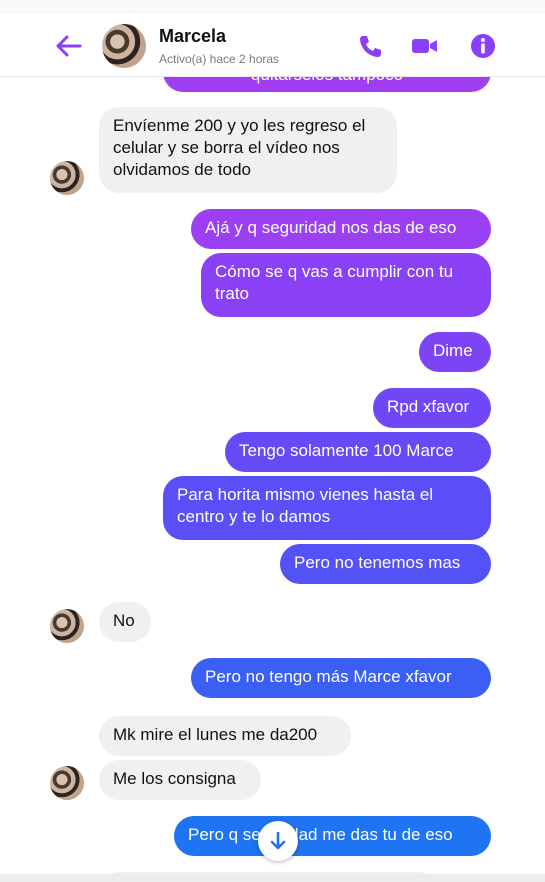 The image size is (545, 882). Describe the element at coordinates (272, 45) in the screenshot. I see `chat-header: Marcela Activo(a) hace 2 horas` at that location.